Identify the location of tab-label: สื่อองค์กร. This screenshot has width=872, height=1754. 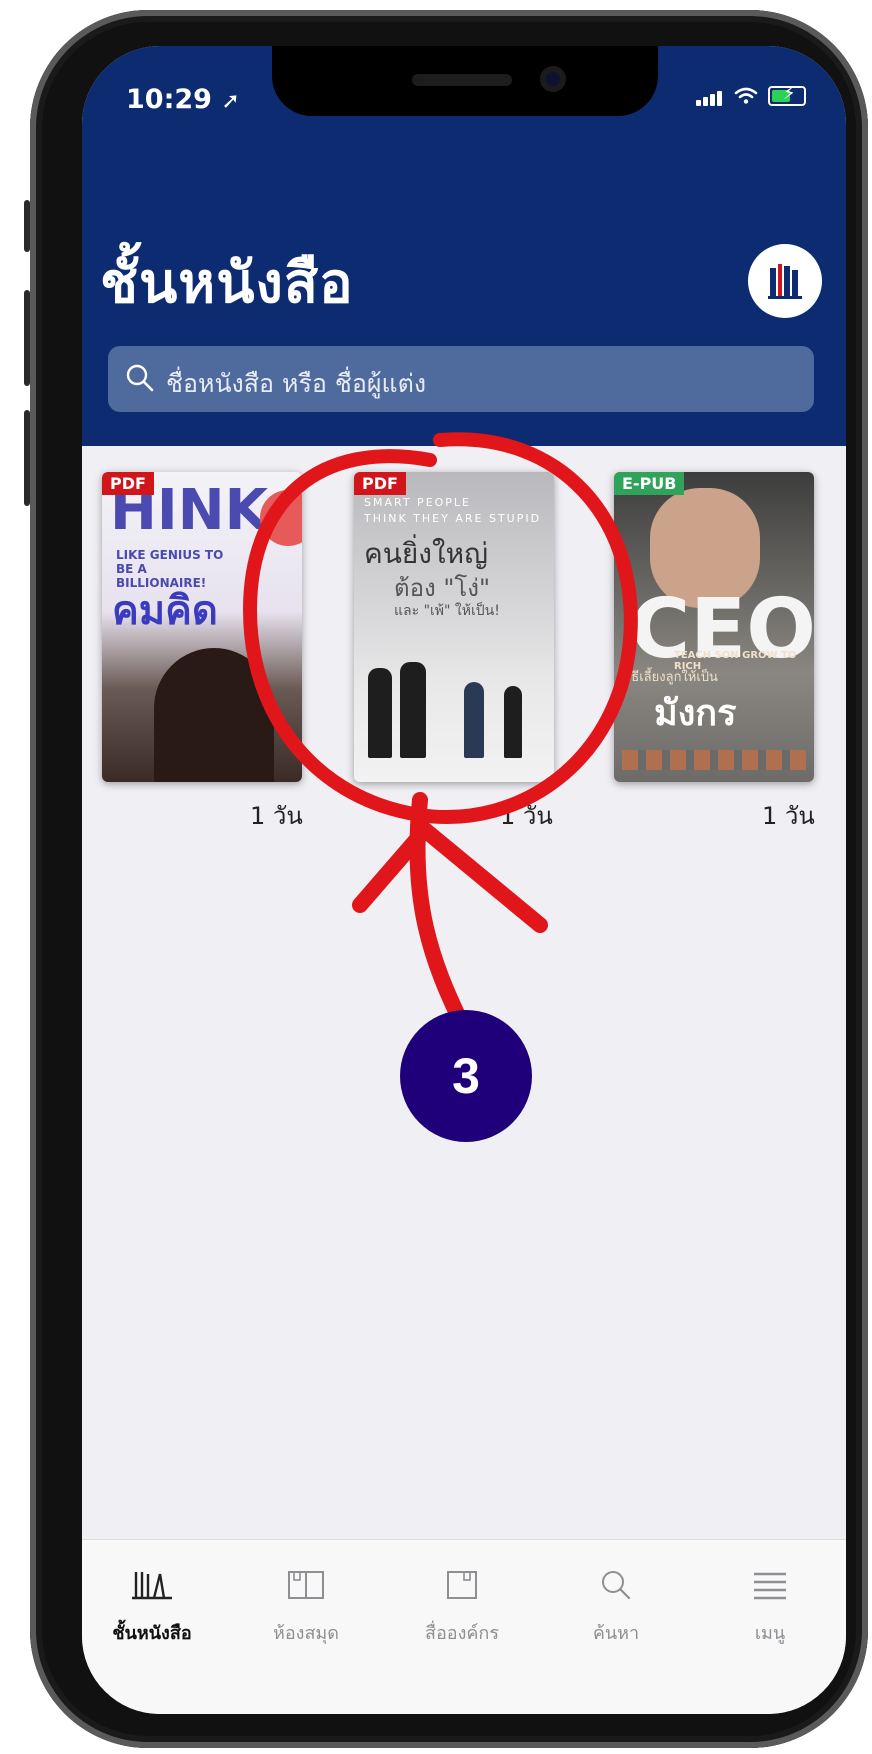
(461, 1633).